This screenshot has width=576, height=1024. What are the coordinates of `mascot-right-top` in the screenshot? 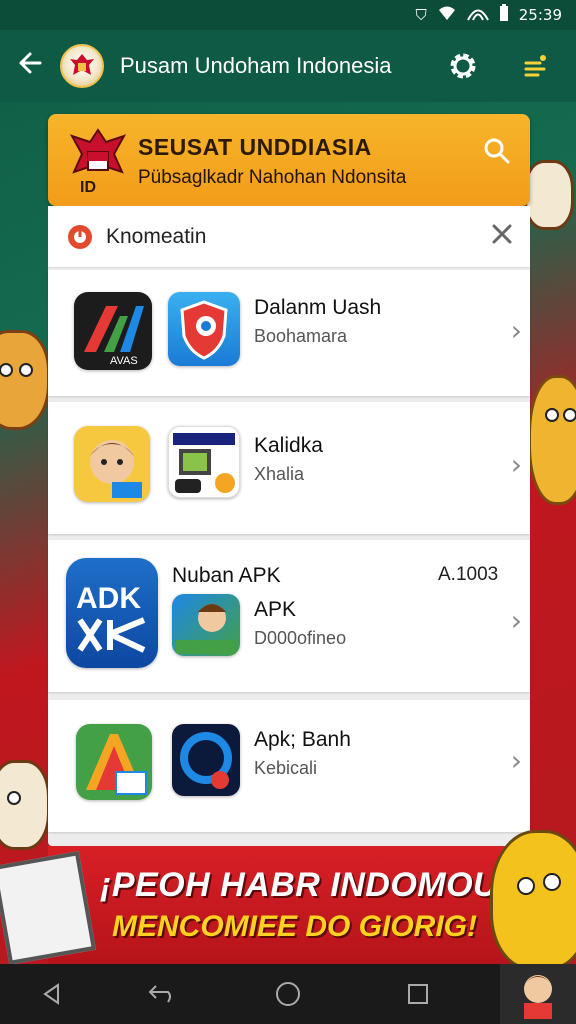 It's located at (549, 195).